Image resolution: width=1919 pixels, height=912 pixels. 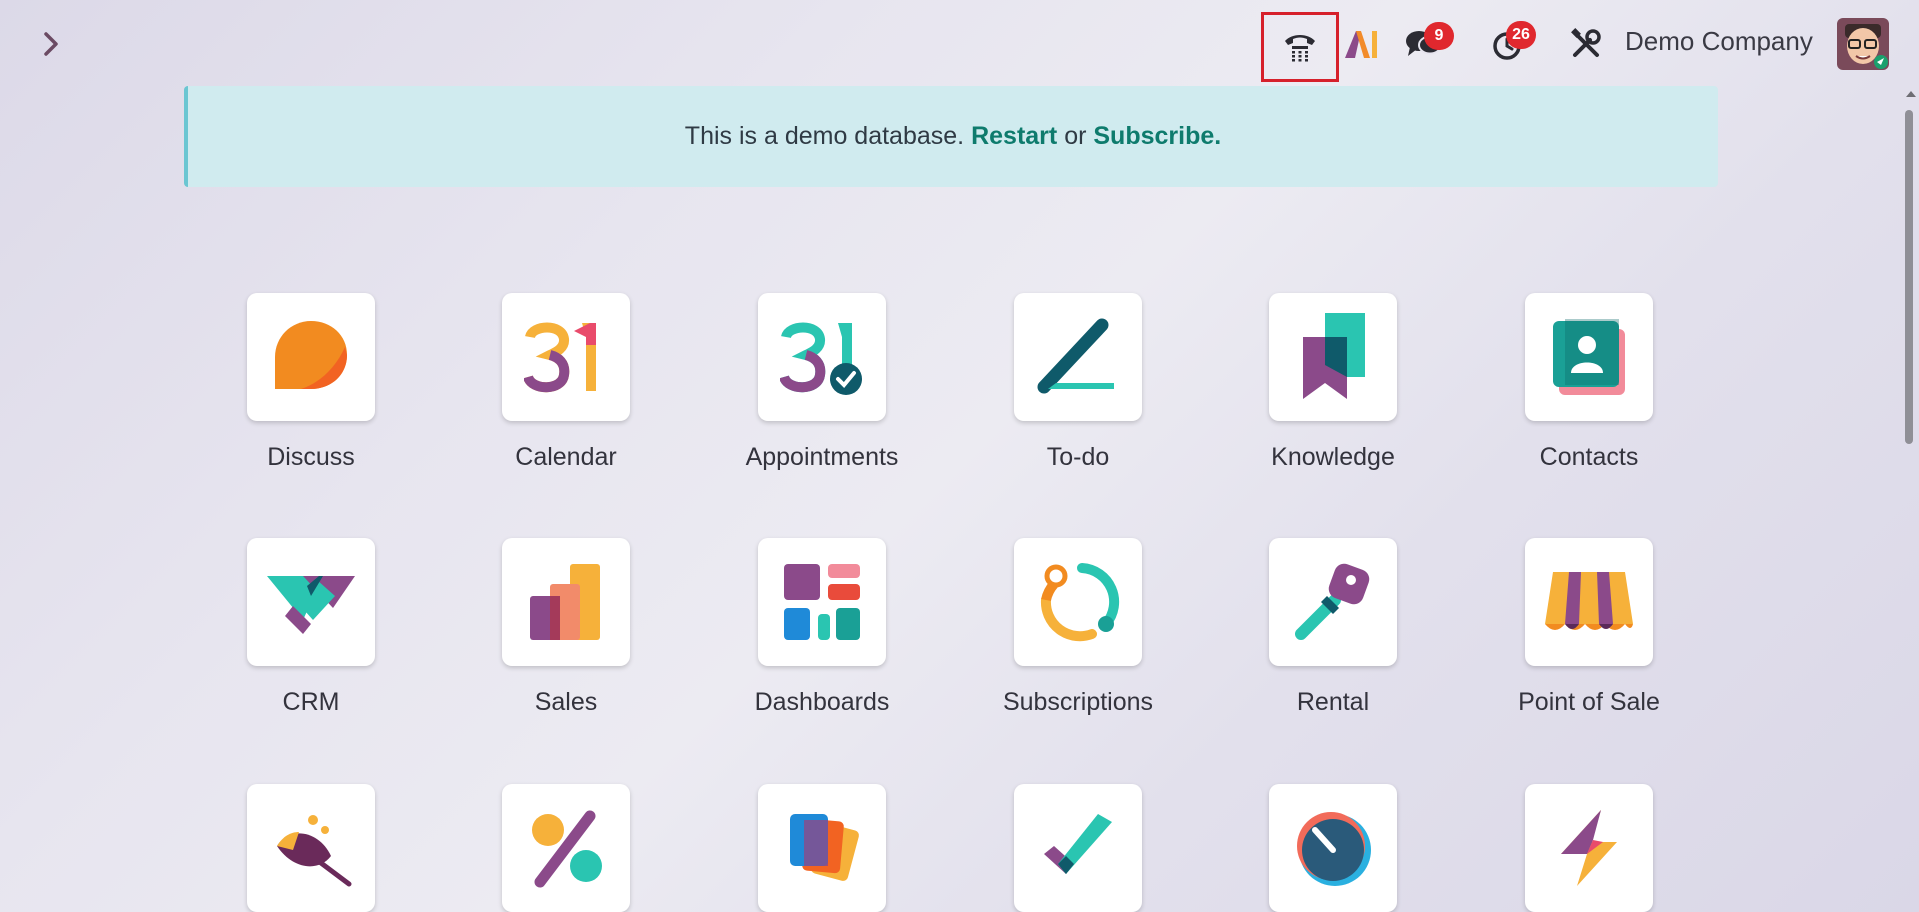 What do you see at coordinates (1521, 35) in the screenshot?
I see `activities-count-badge: 26` at bounding box center [1521, 35].